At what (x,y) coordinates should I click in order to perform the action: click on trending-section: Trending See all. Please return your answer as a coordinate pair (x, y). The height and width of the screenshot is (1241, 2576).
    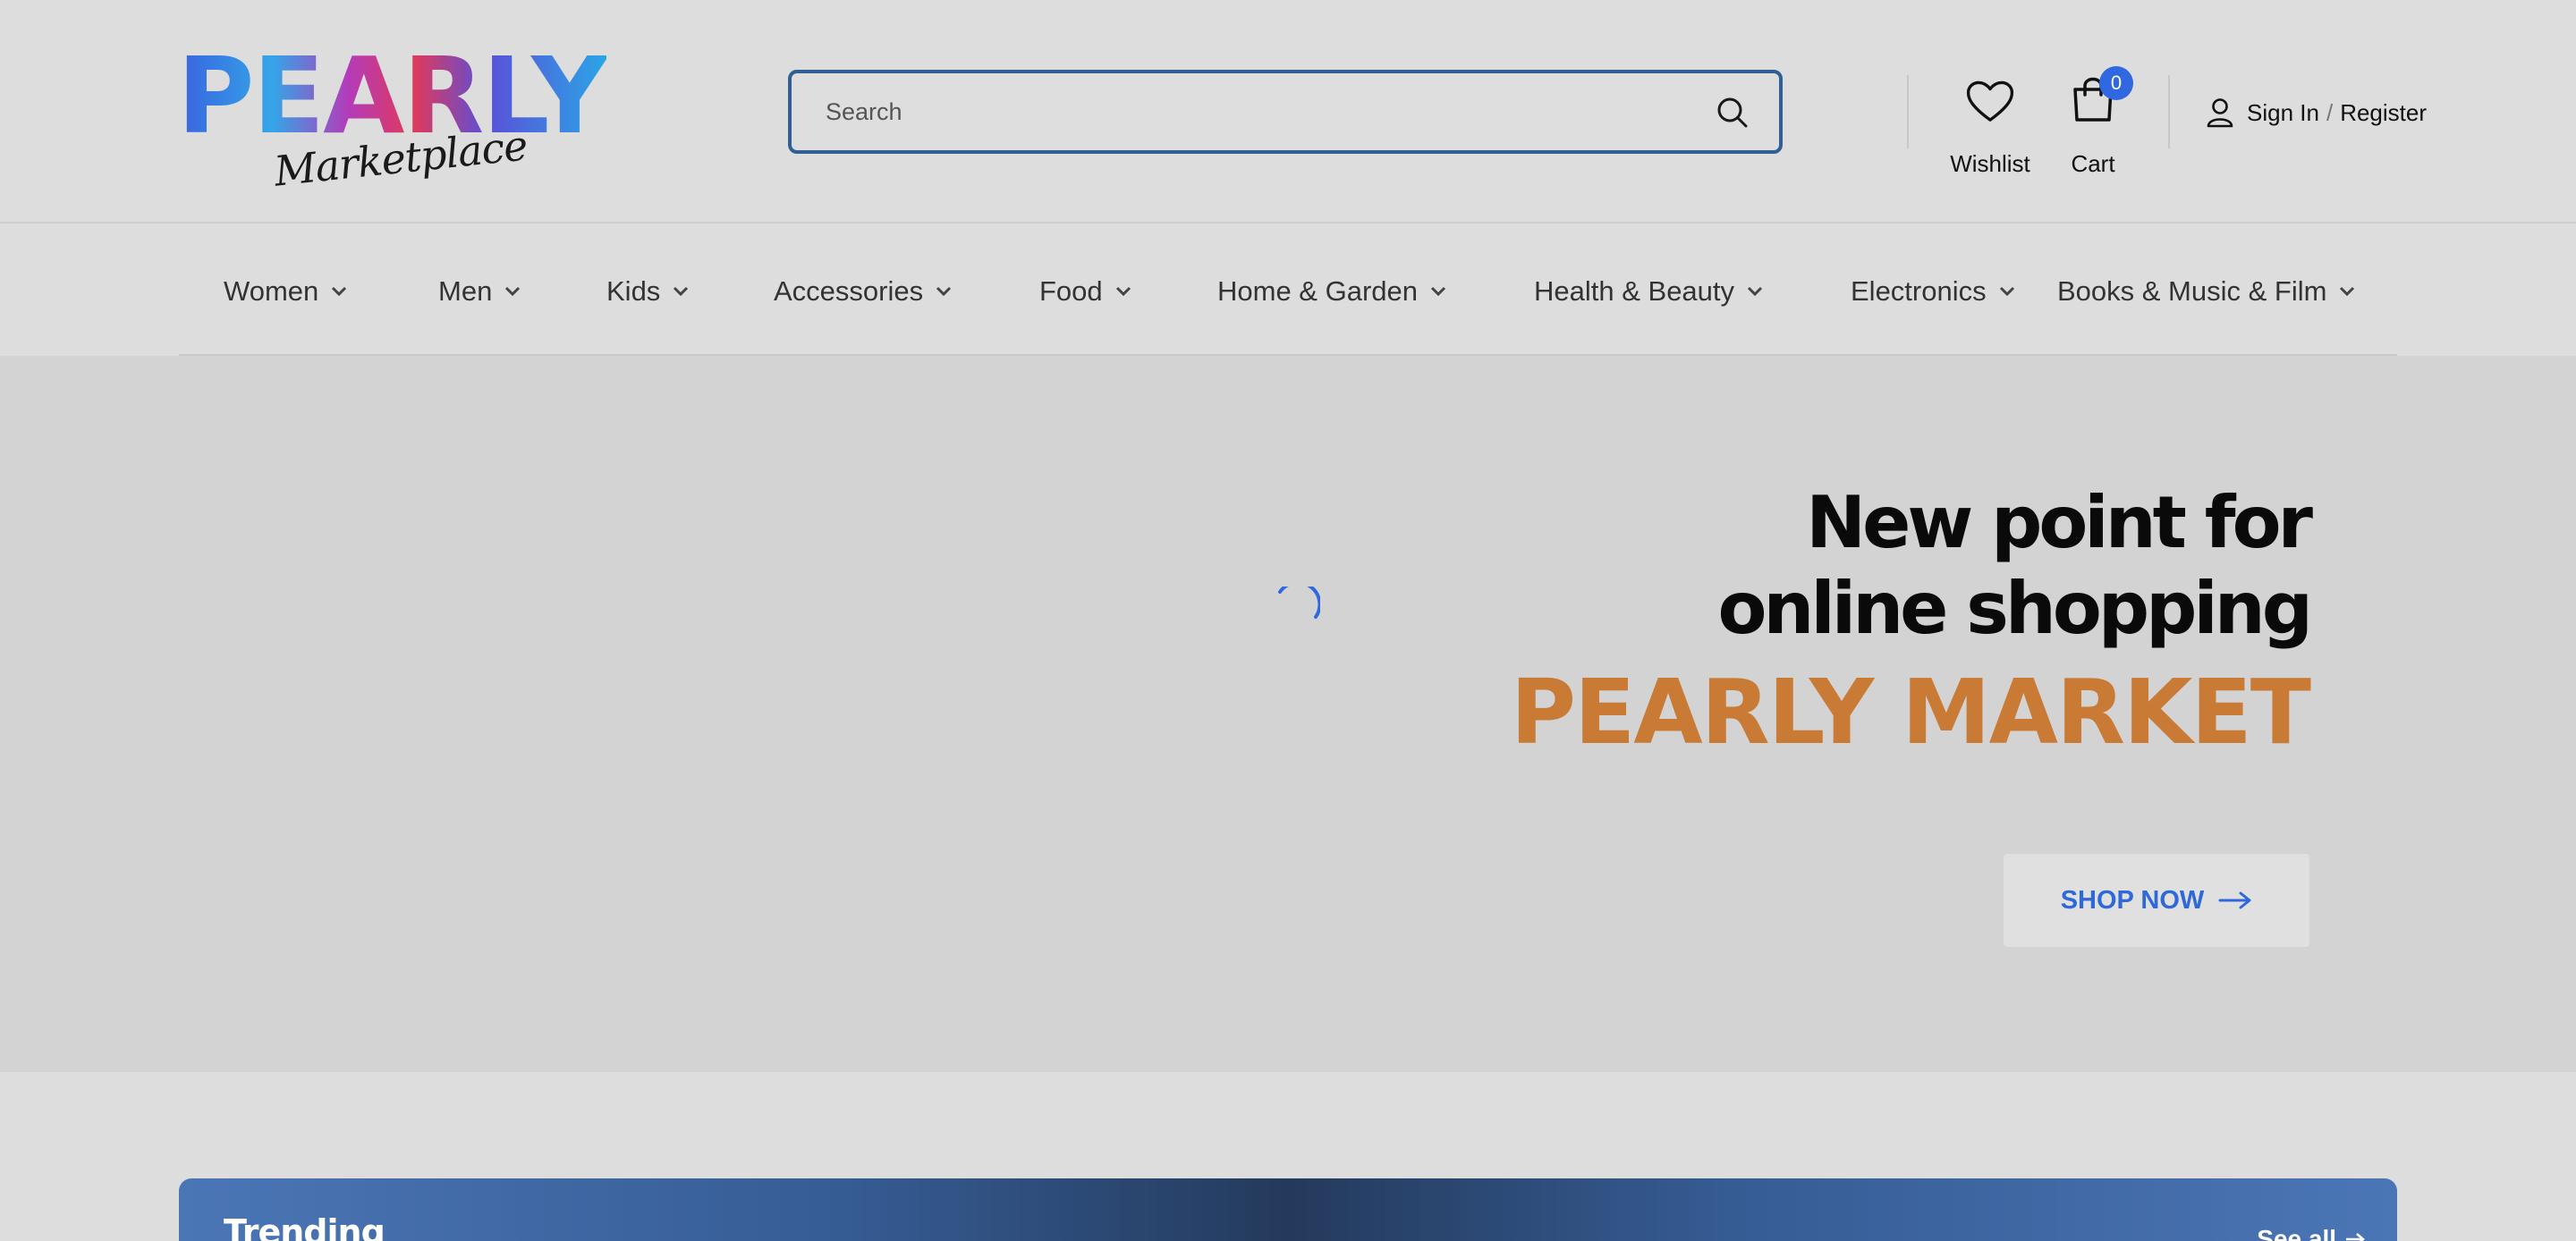
    Looking at the image, I should click on (1288, 1209).